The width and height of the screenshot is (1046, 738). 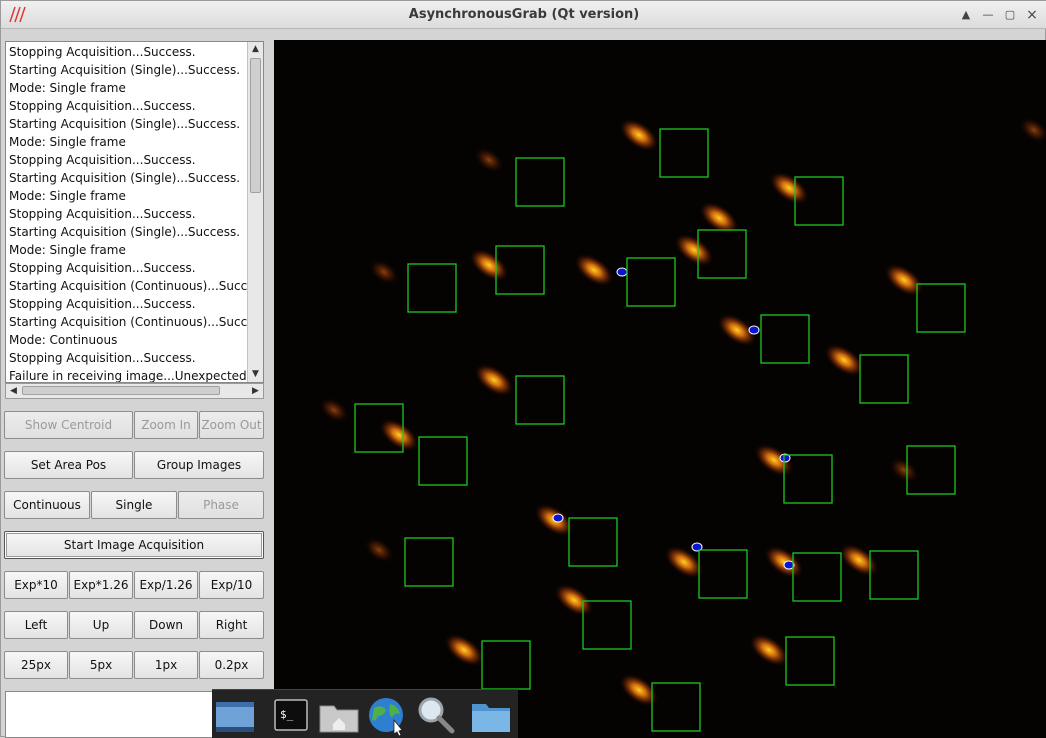 I want to click on single-button: Single, so click(x=134, y=505).